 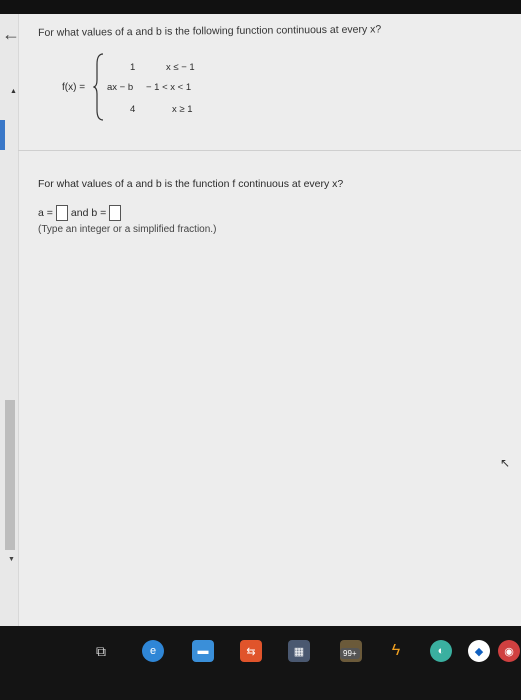 What do you see at coordinates (505, 463) in the screenshot?
I see `mouse-cursor-icon: ↖` at bounding box center [505, 463].